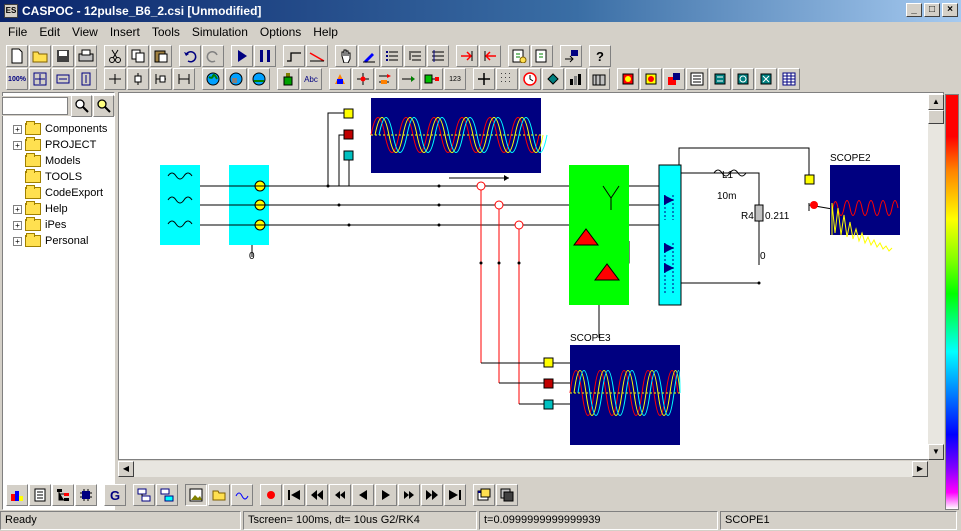  Describe the element at coordinates (242, 56) in the screenshot. I see `run-icon` at that location.